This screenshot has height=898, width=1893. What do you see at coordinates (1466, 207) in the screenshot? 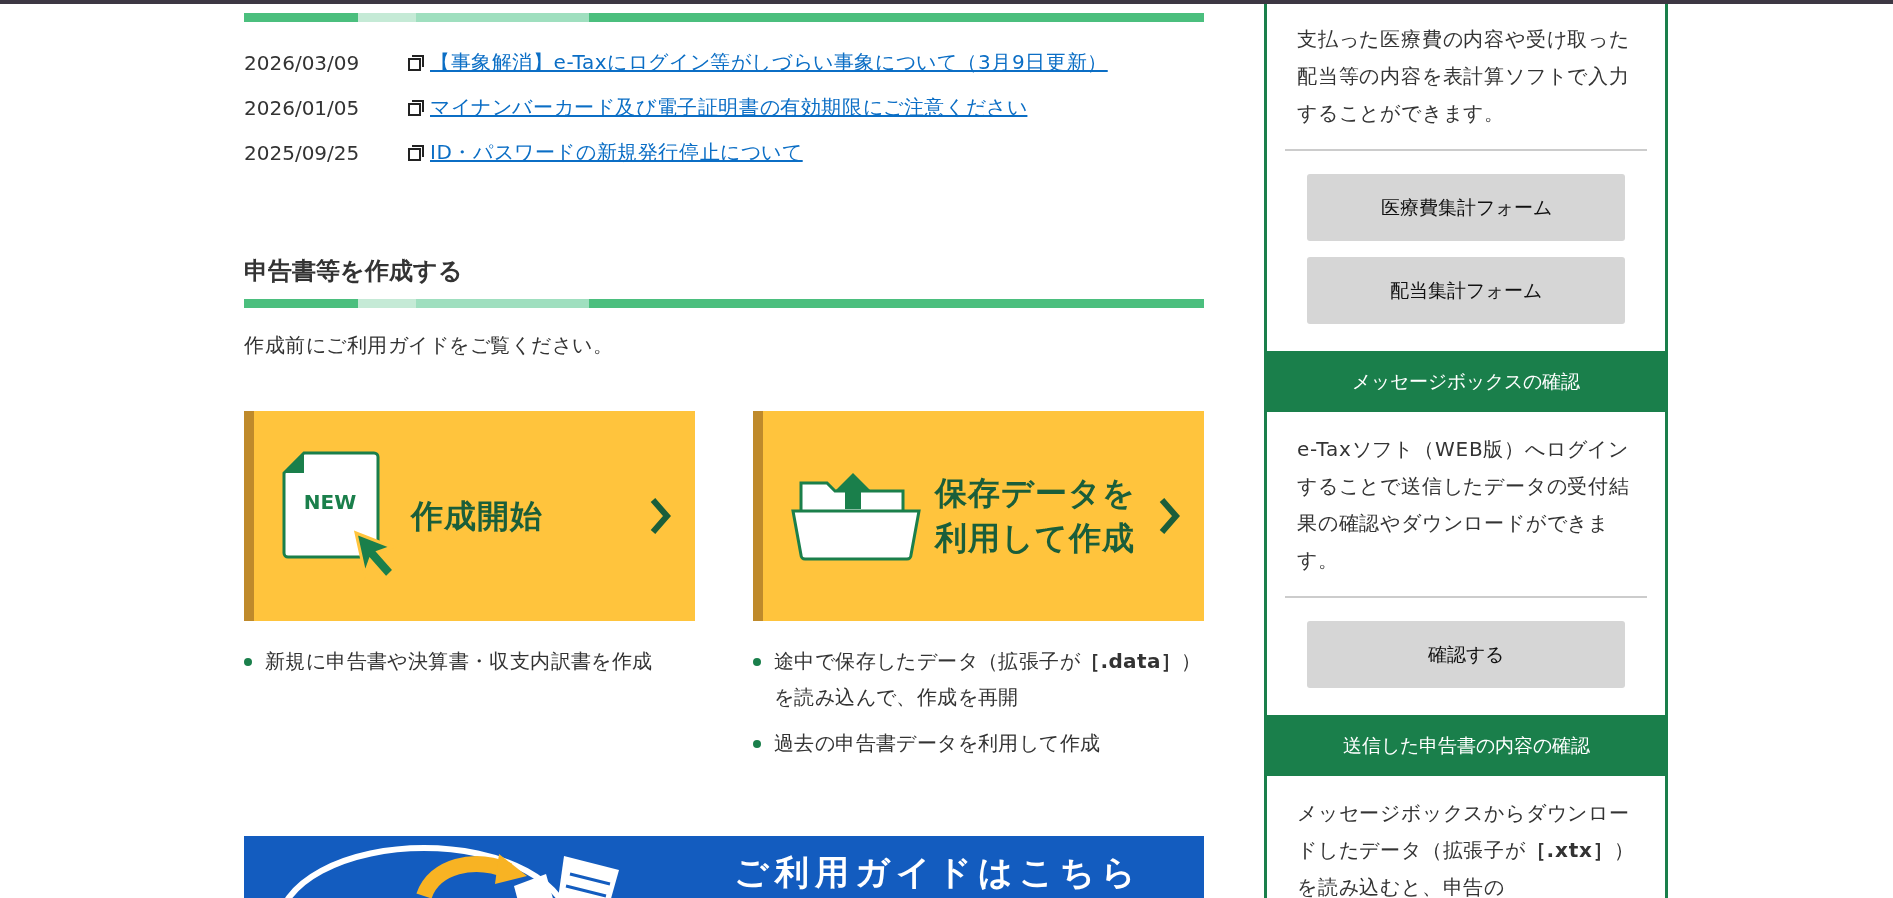
I see `sidebar-button: 医療費集計フォーム` at bounding box center [1466, 207].